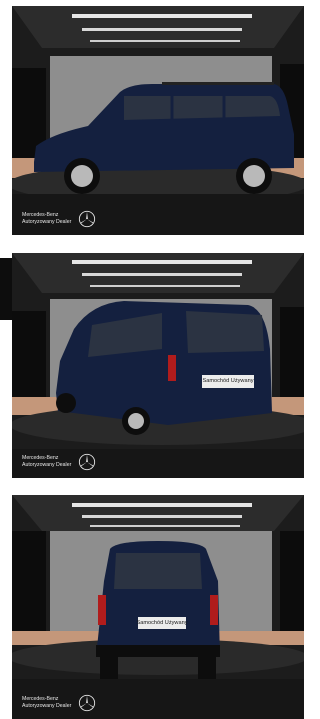 The image size is (320, 719). What do you see at coordinates (6, 289) in the screenshot?
I see `gallery-edge` at bounding box center [6, 289].